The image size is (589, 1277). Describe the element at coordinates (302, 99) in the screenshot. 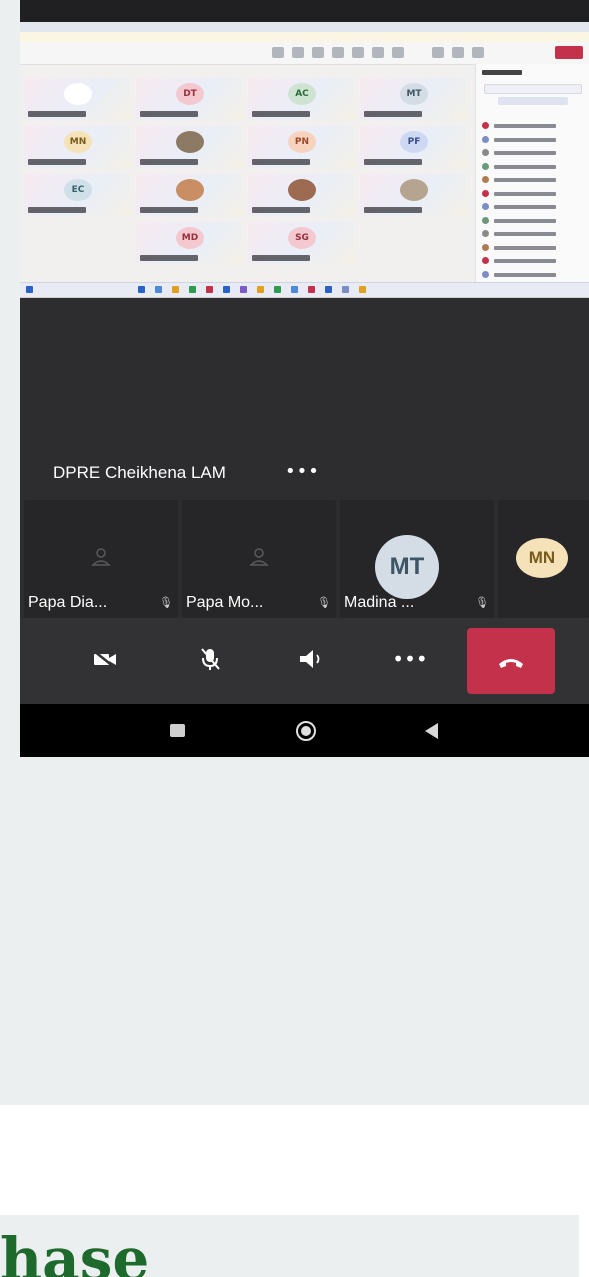

I see `video-tile: AC` at that location.